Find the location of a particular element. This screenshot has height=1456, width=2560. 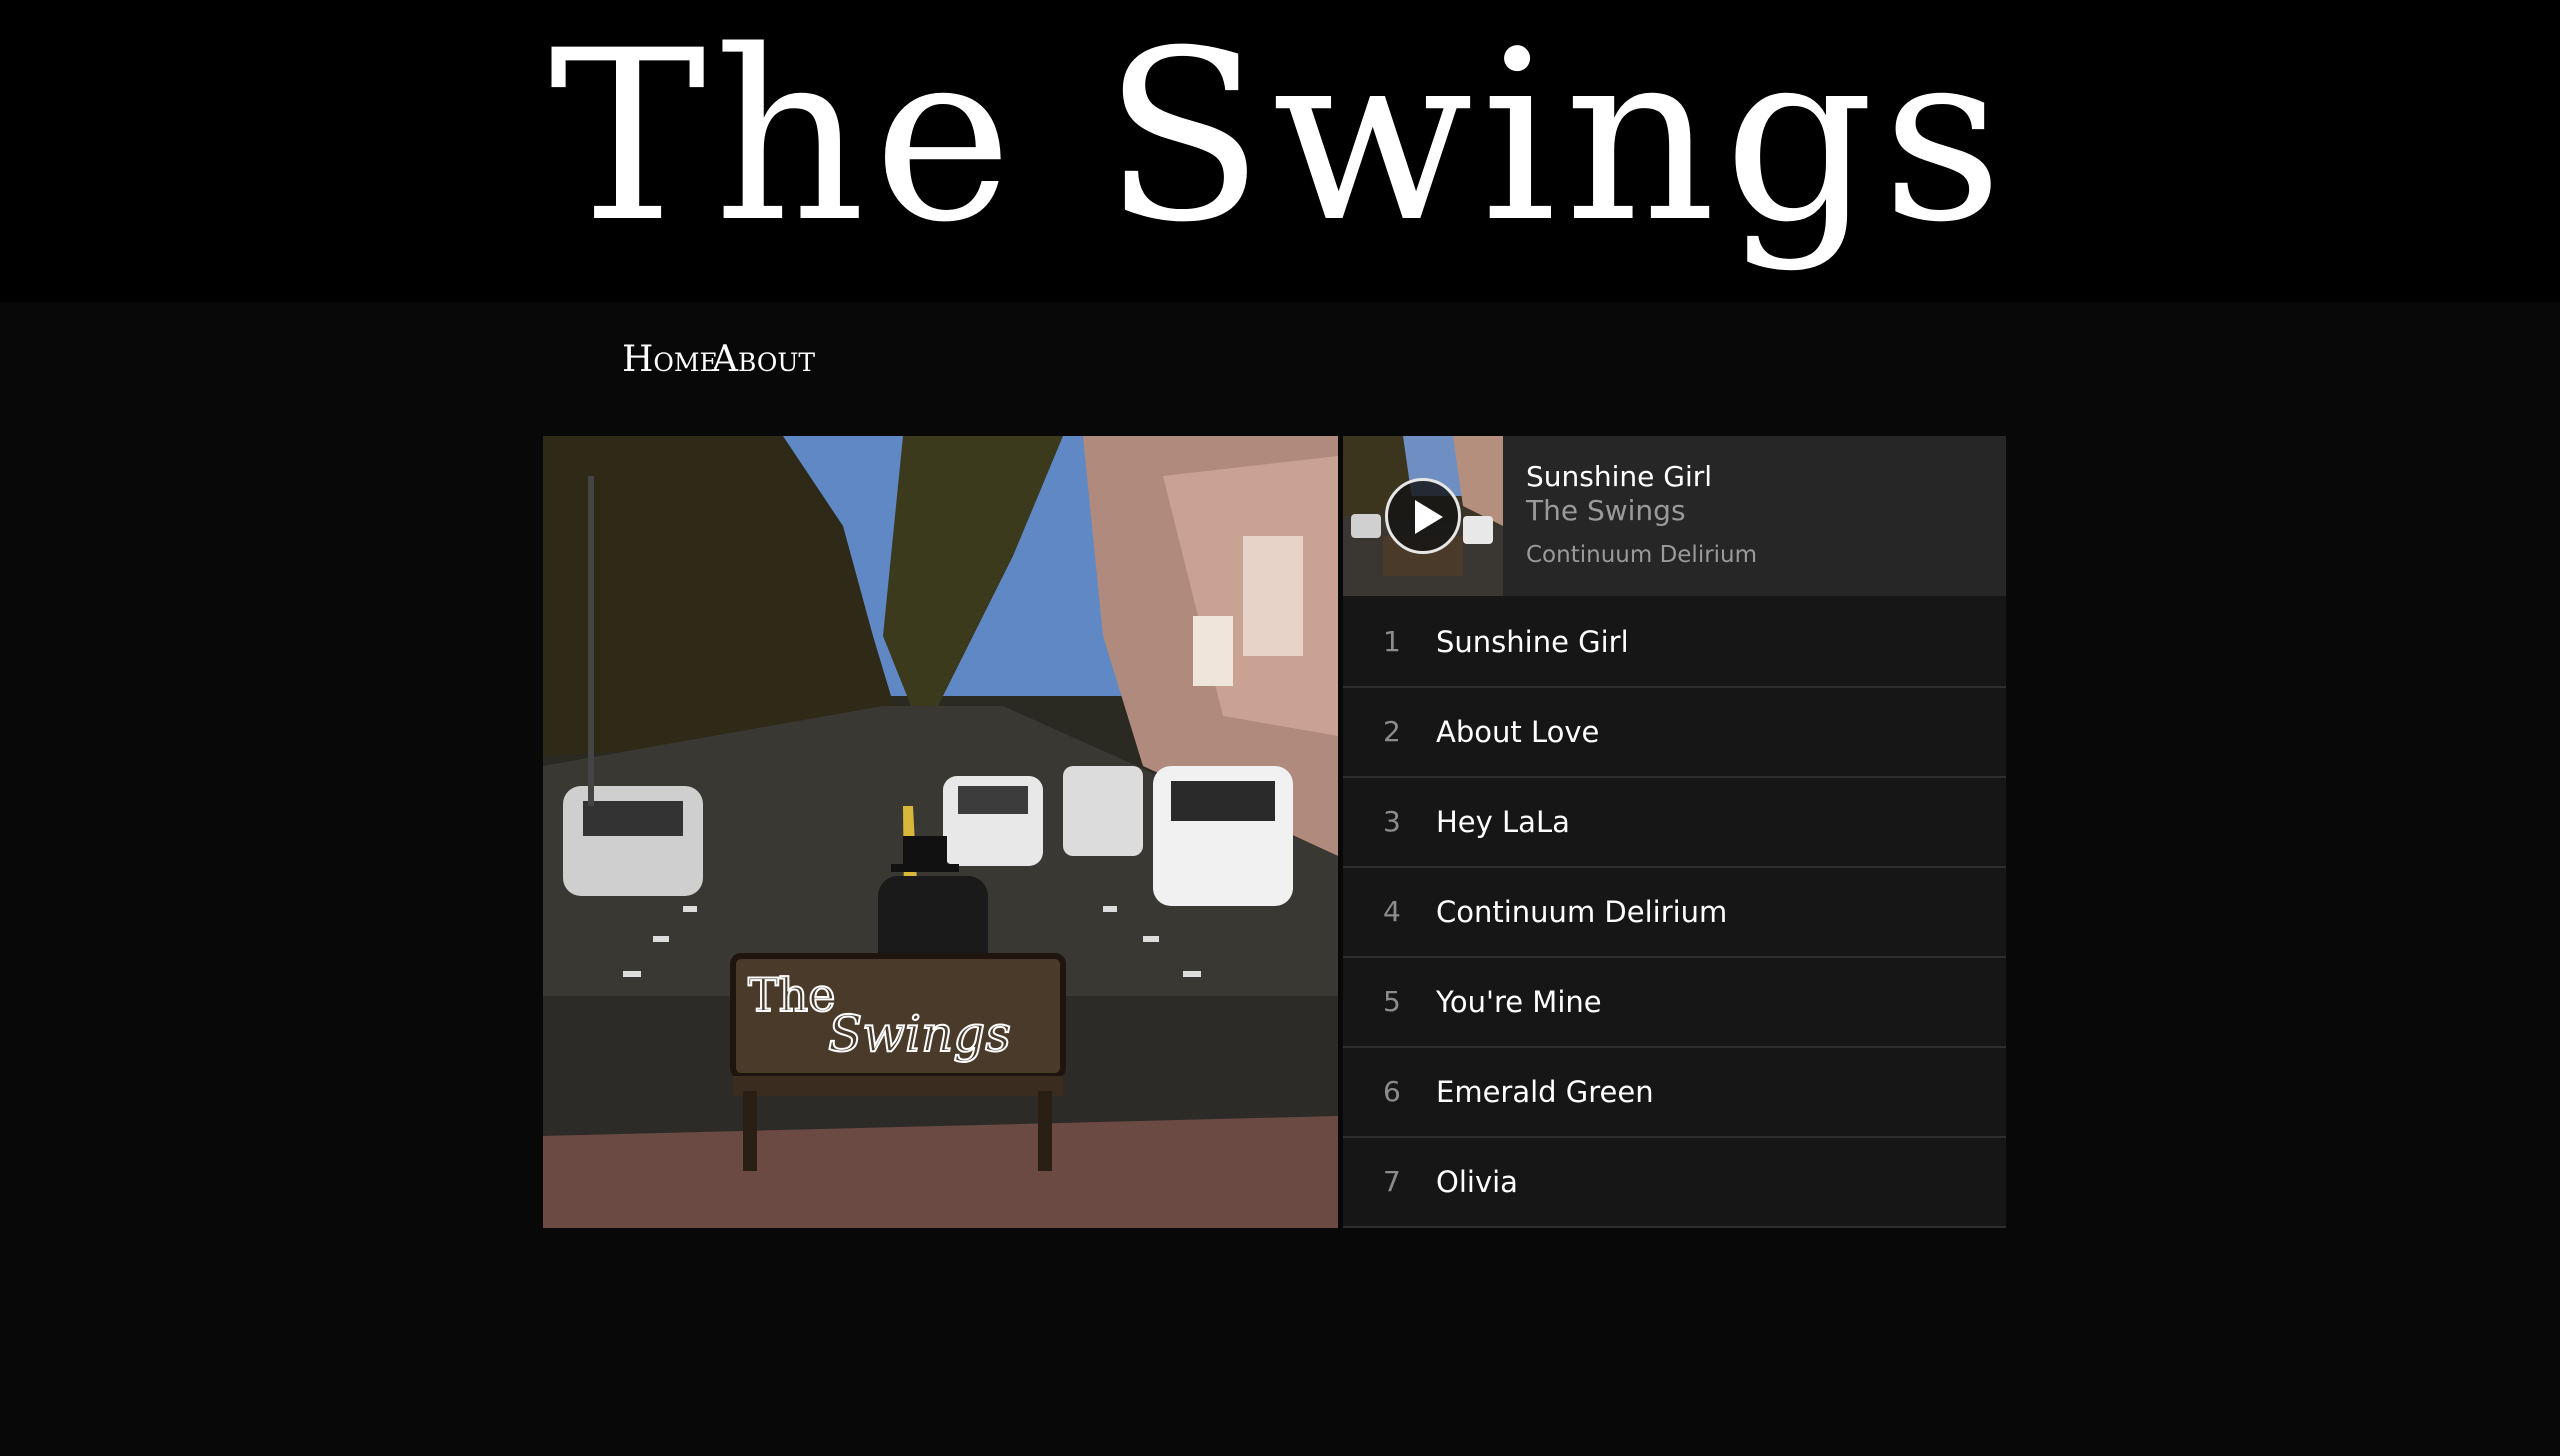

now-playing-artist: The Swings is located at coordinates (1606, 510).